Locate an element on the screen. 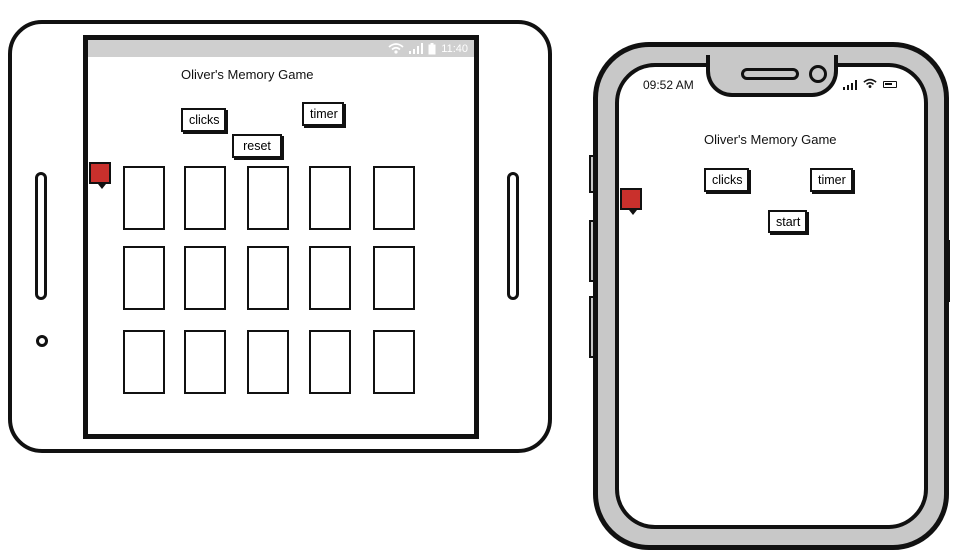 The width and height of the screenshot is (970, 560). phone-timer-button: timer is located at coordinates (831, 180).